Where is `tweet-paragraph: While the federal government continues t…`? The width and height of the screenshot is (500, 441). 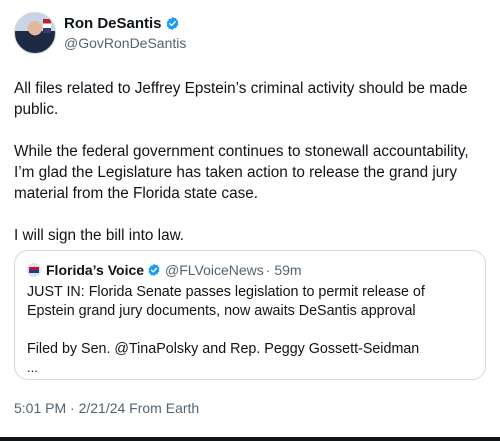
tweet-paragraph: While the federal government continues t… is located at coordinates (241, 172).